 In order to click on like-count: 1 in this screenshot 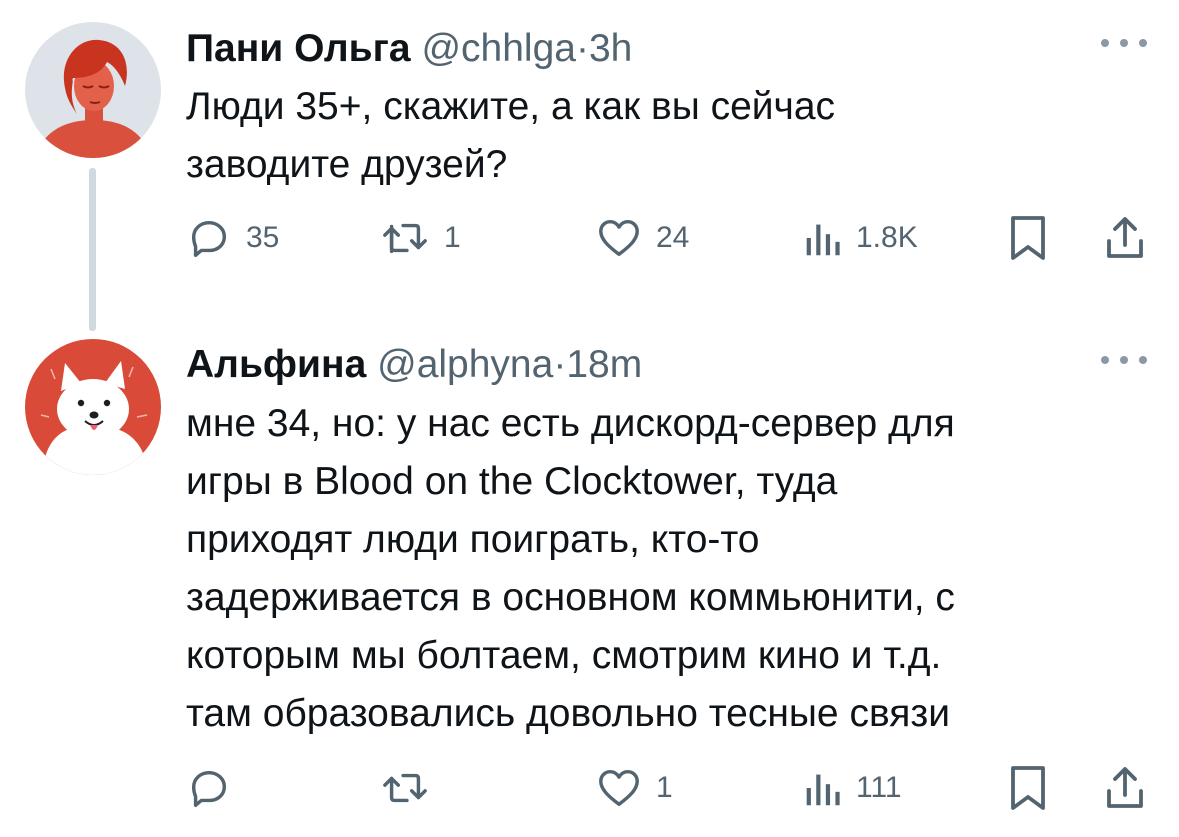, I will do `click(664, 787)`.